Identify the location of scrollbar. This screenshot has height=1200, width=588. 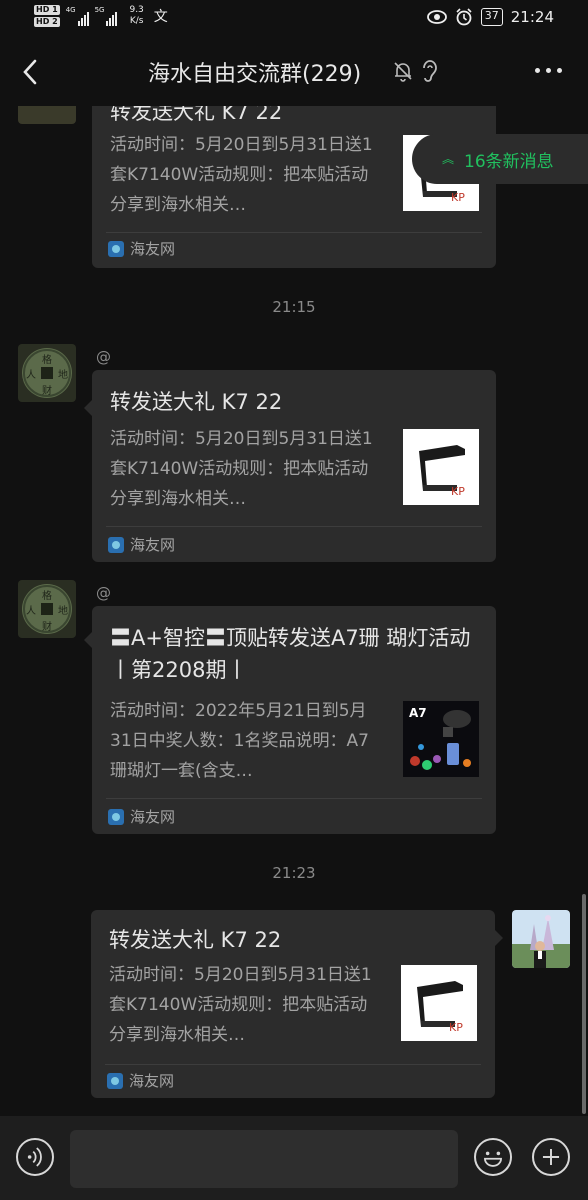
(584, 1004).